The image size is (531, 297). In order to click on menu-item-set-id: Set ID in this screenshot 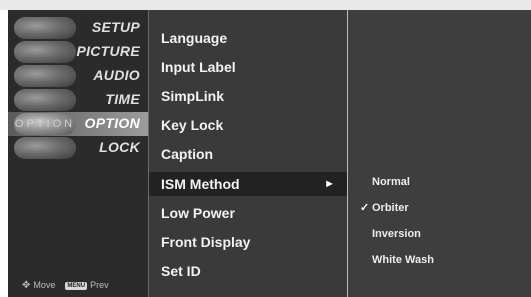, I will do `click(248, 271)`.